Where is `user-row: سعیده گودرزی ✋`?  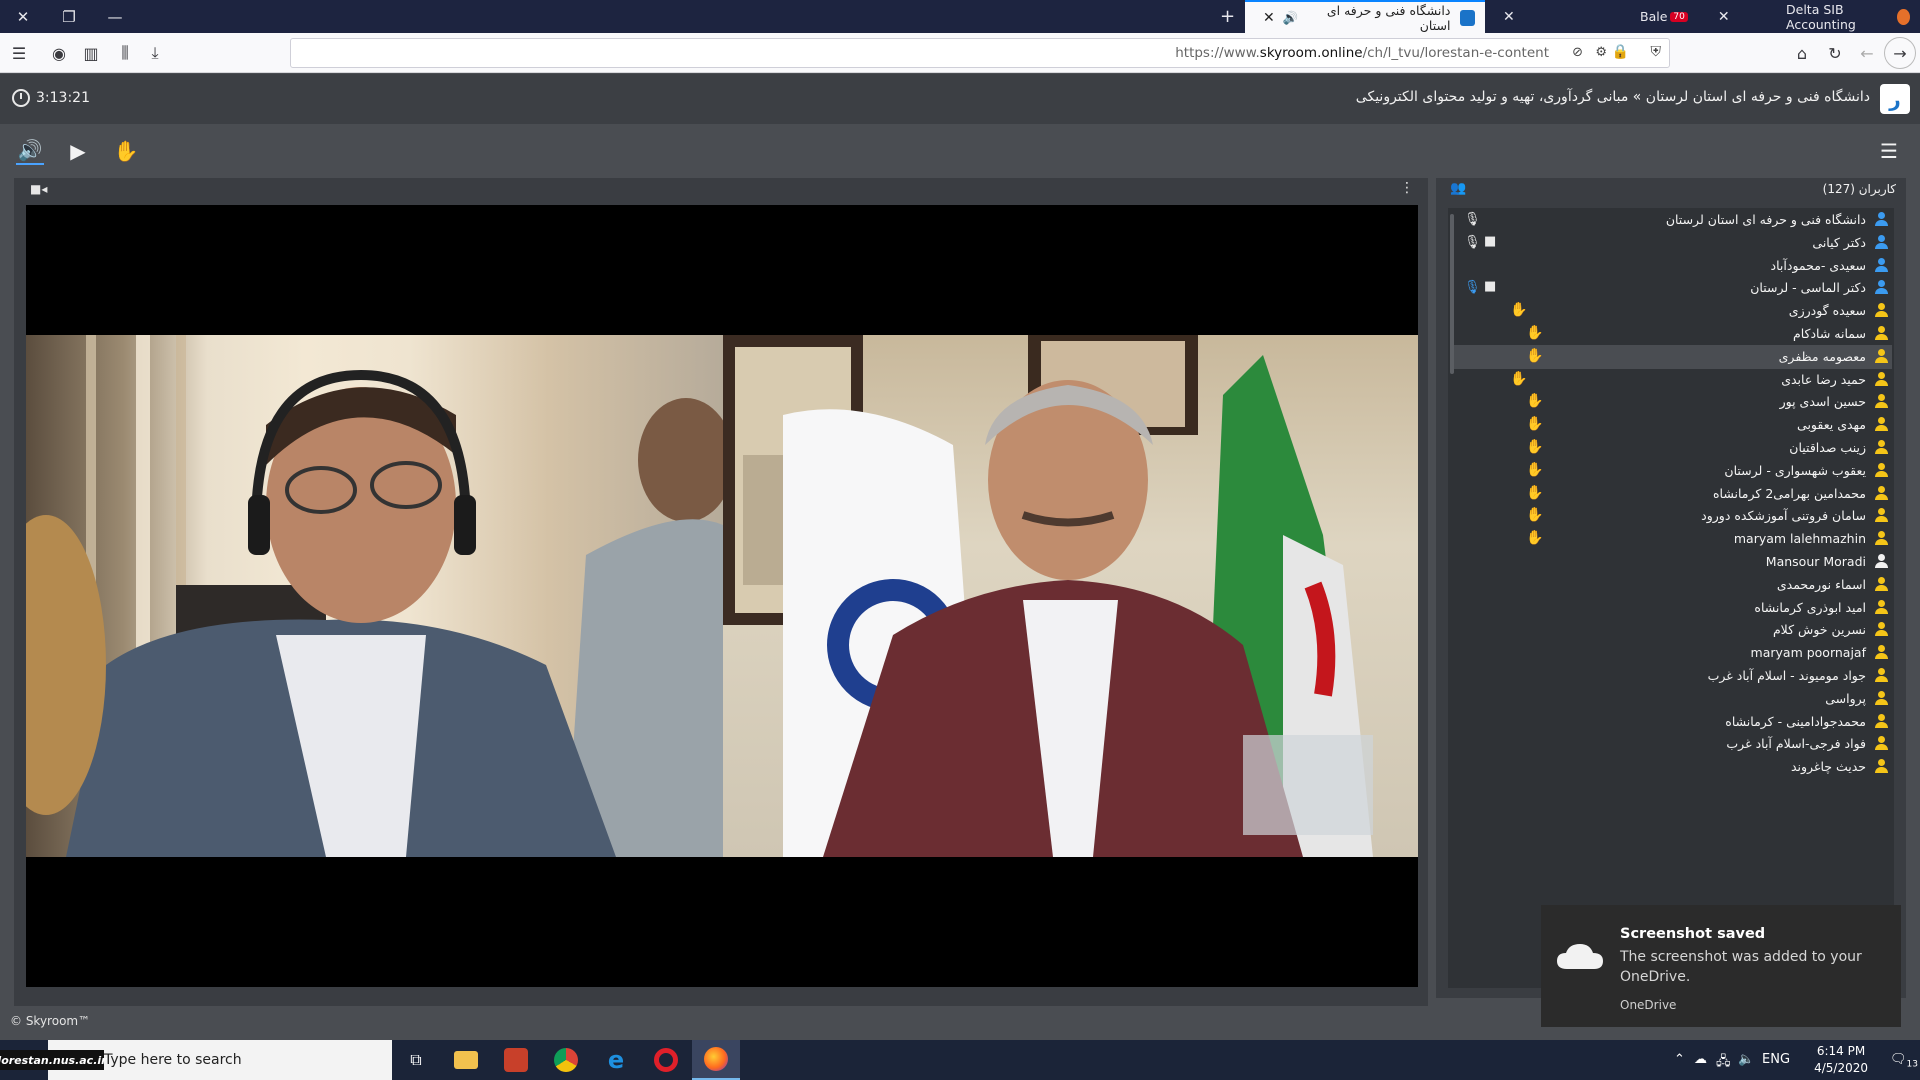
user-row: سعیده گودرزی ✋ is located at coordinates (1673, 311).